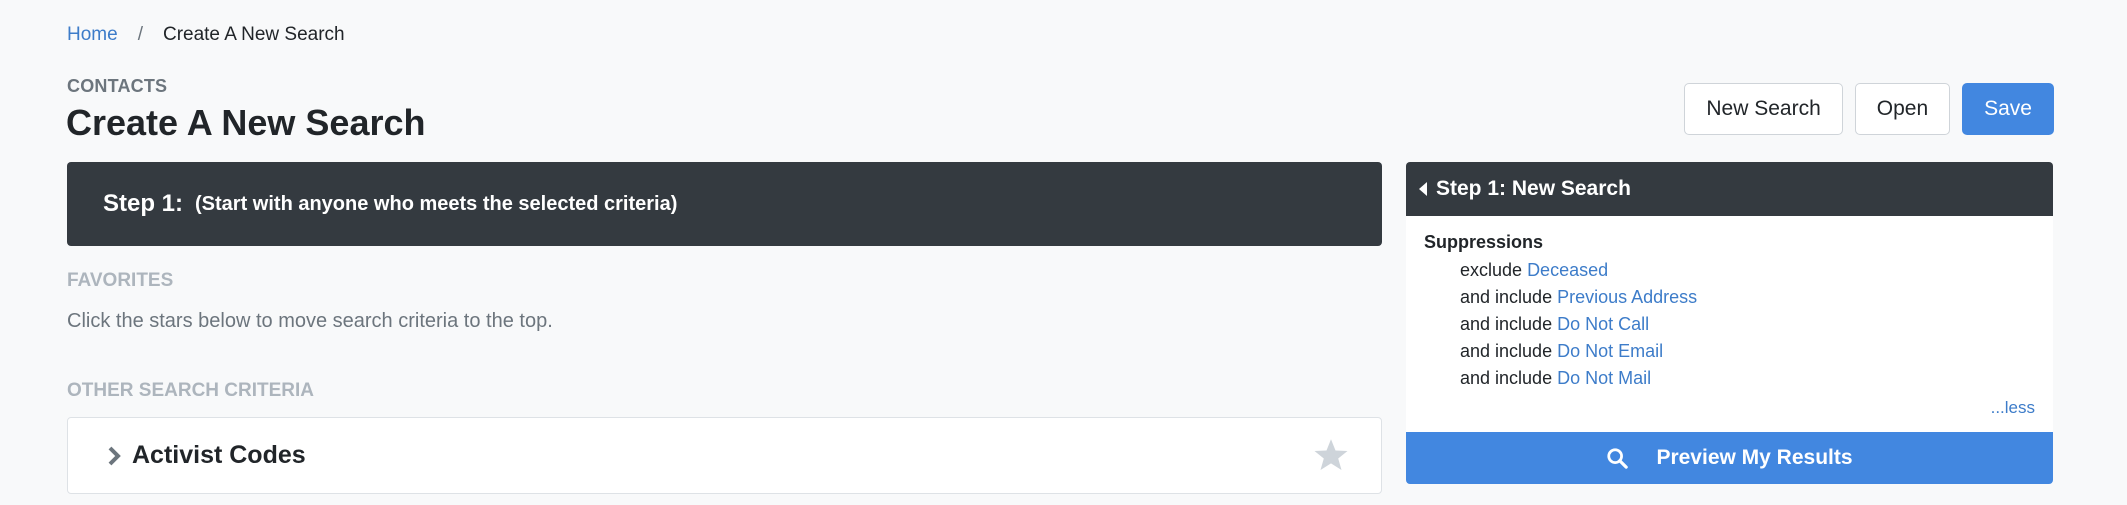  Describe the element at coordinates (1604, 378) in the screenshot. I see `rule-value-link: Do Not Mail` at that location.